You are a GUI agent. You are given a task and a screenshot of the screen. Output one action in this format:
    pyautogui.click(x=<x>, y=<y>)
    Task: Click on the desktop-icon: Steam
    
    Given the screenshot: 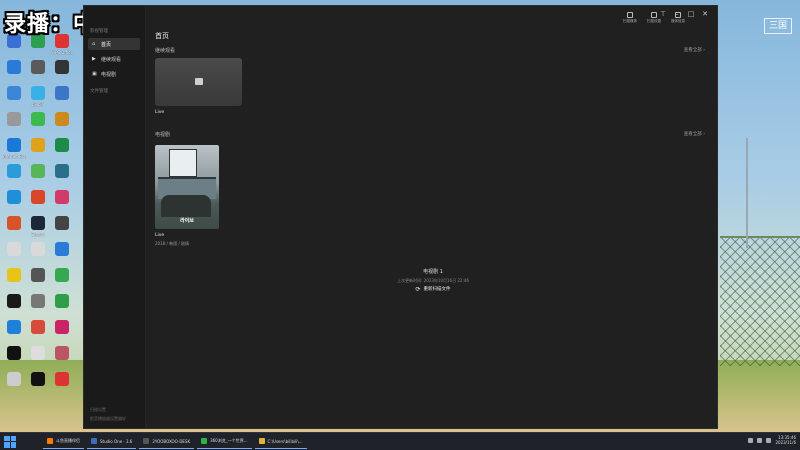 What is the action you would take?
    pyautogui.click(x=38, y=226)
    